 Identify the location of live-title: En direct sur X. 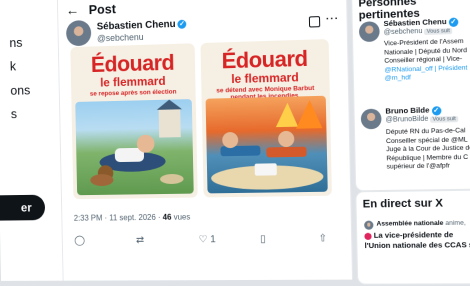
(403, 204).